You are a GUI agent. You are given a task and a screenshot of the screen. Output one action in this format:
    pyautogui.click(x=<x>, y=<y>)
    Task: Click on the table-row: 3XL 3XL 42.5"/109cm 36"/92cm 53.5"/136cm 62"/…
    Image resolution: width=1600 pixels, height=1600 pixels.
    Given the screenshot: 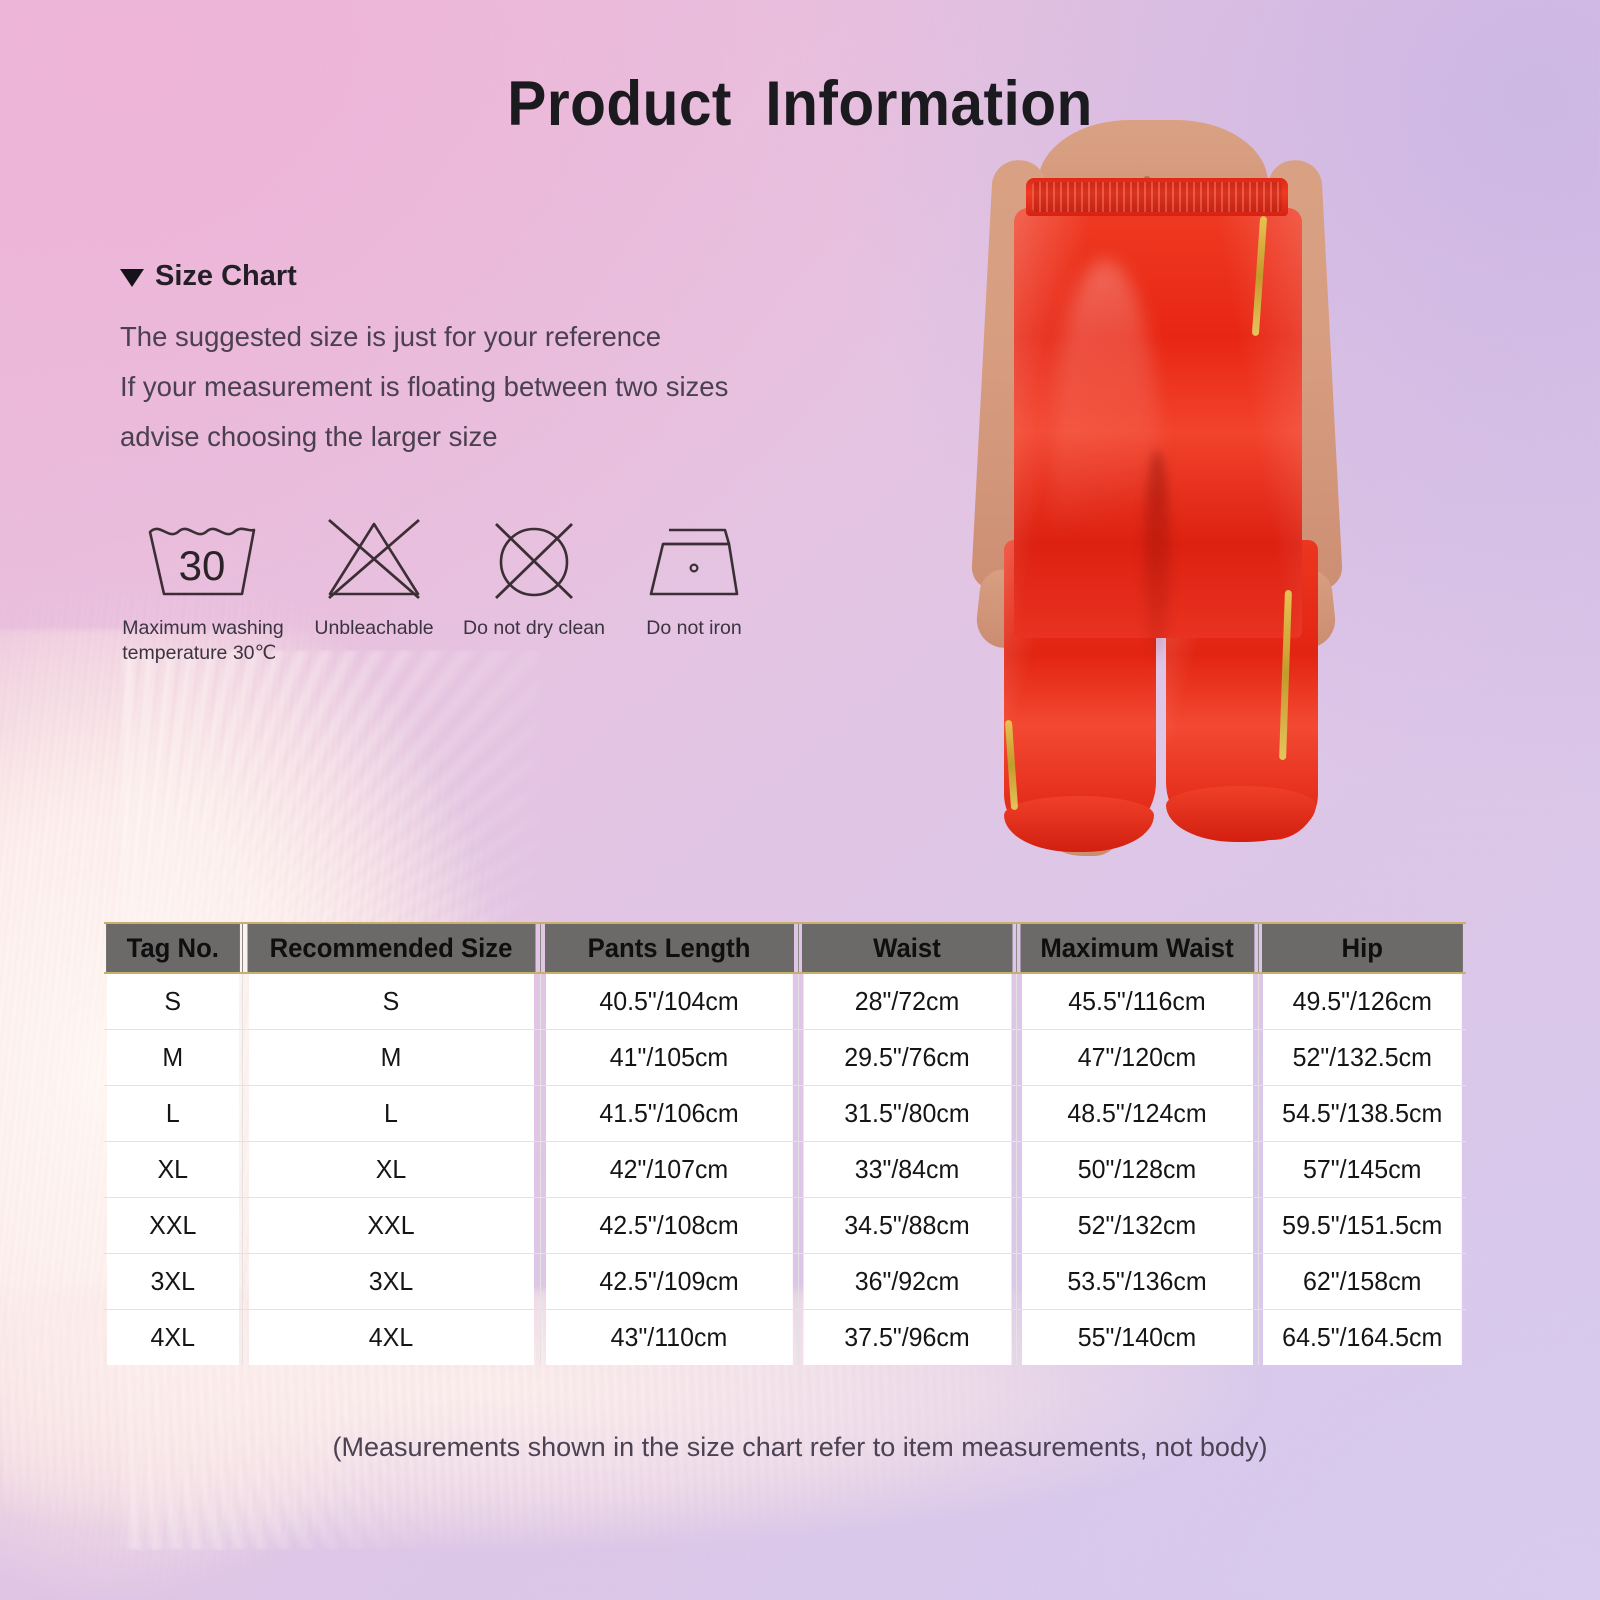 What is the action you would take?
    pyautogui.click(x=785, y=1281)
    